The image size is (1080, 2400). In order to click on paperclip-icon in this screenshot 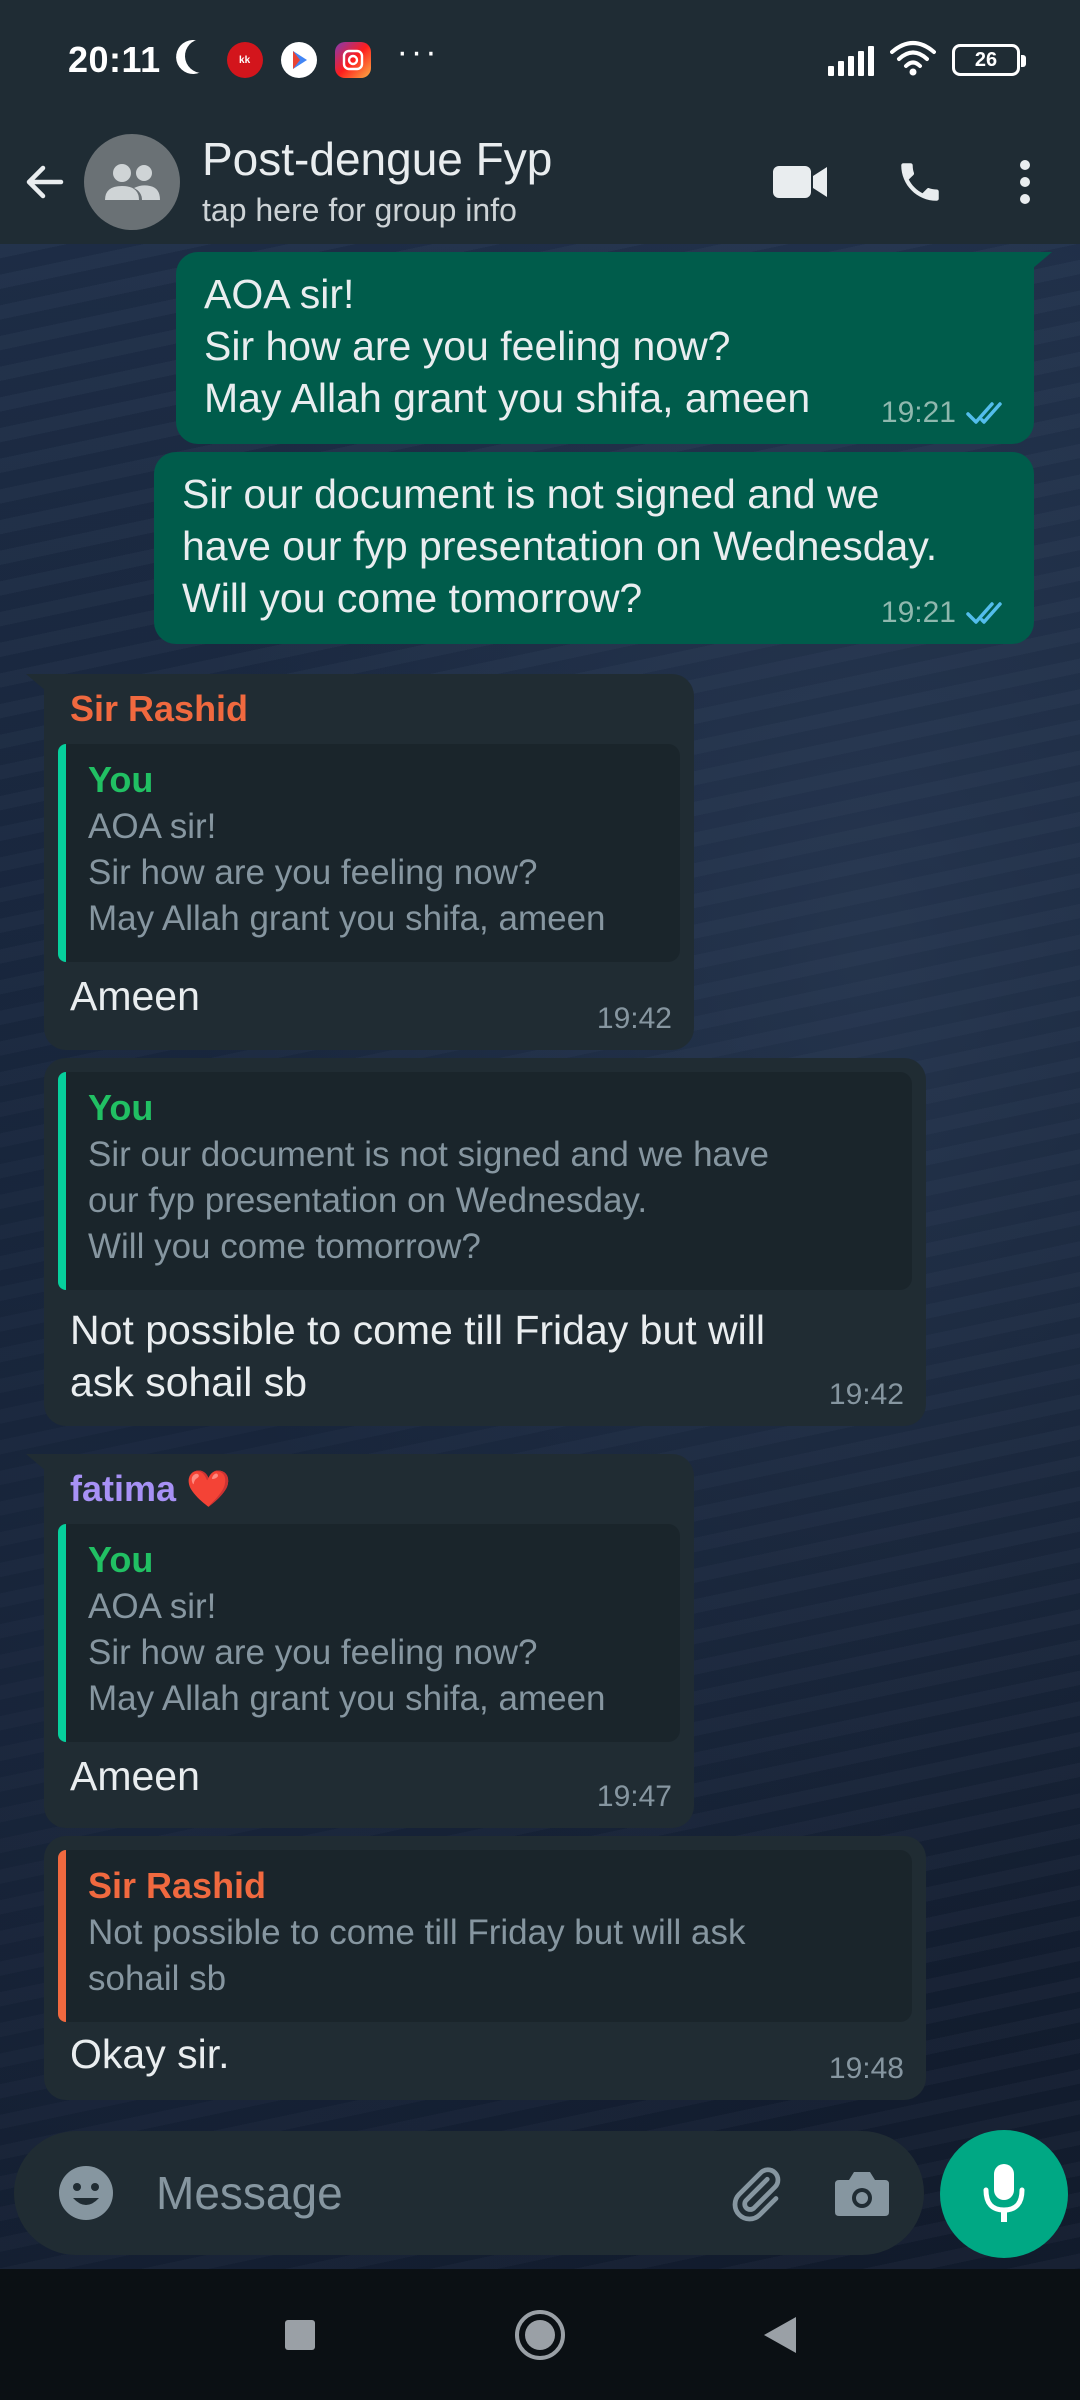, I will do `click(756, 2194)`.